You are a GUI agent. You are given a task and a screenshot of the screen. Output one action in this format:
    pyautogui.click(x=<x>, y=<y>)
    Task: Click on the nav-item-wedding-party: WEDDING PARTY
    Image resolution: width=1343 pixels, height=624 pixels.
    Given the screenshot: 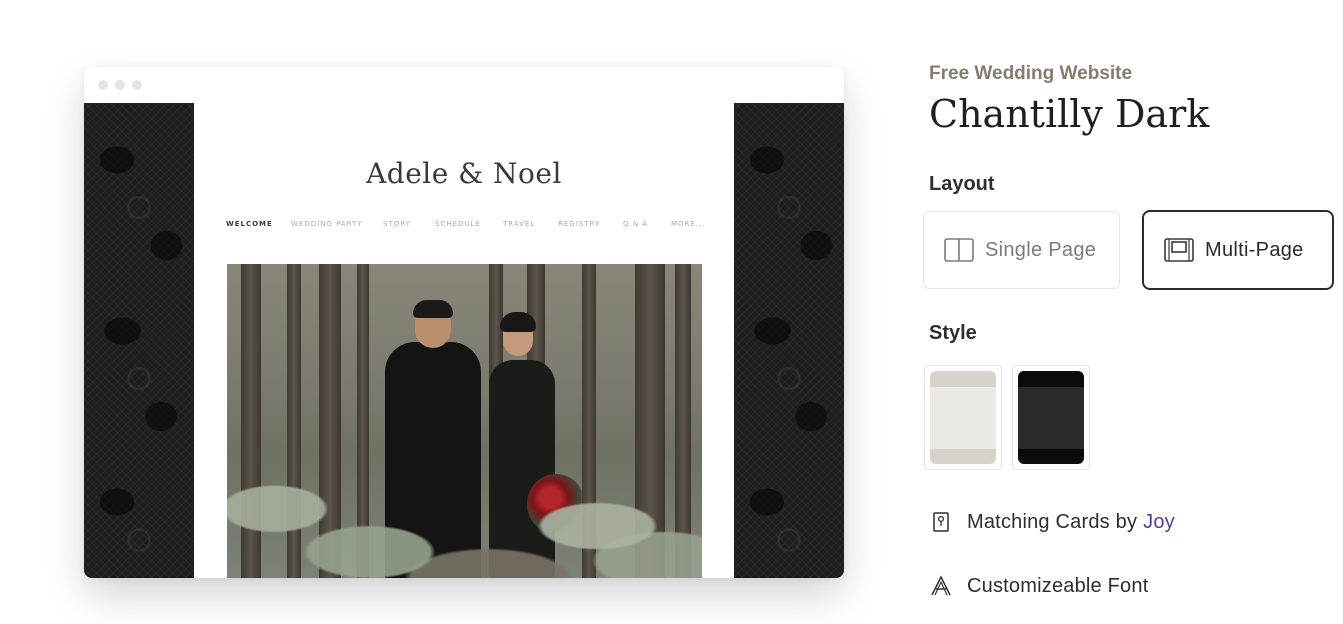 What is the action you would take?
    pyautogui.click(x=327, y=224)
    